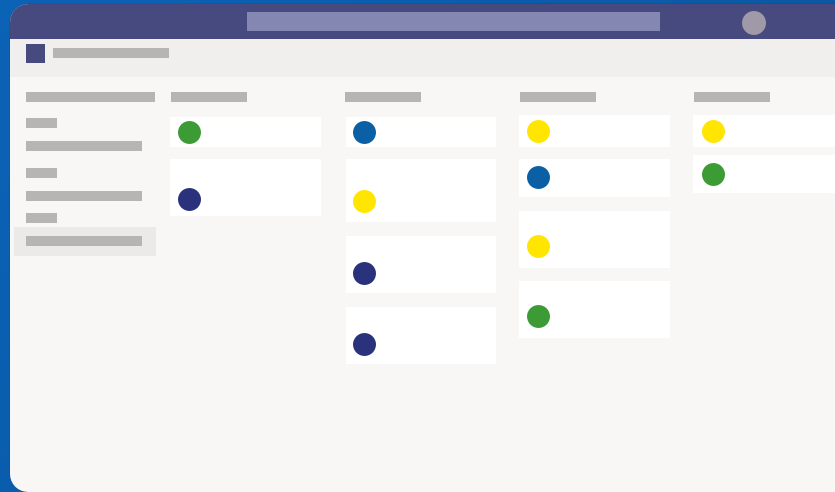 The height and width of the screenshot is (492, 835). I want to click on channel-header, so click(422, 58).